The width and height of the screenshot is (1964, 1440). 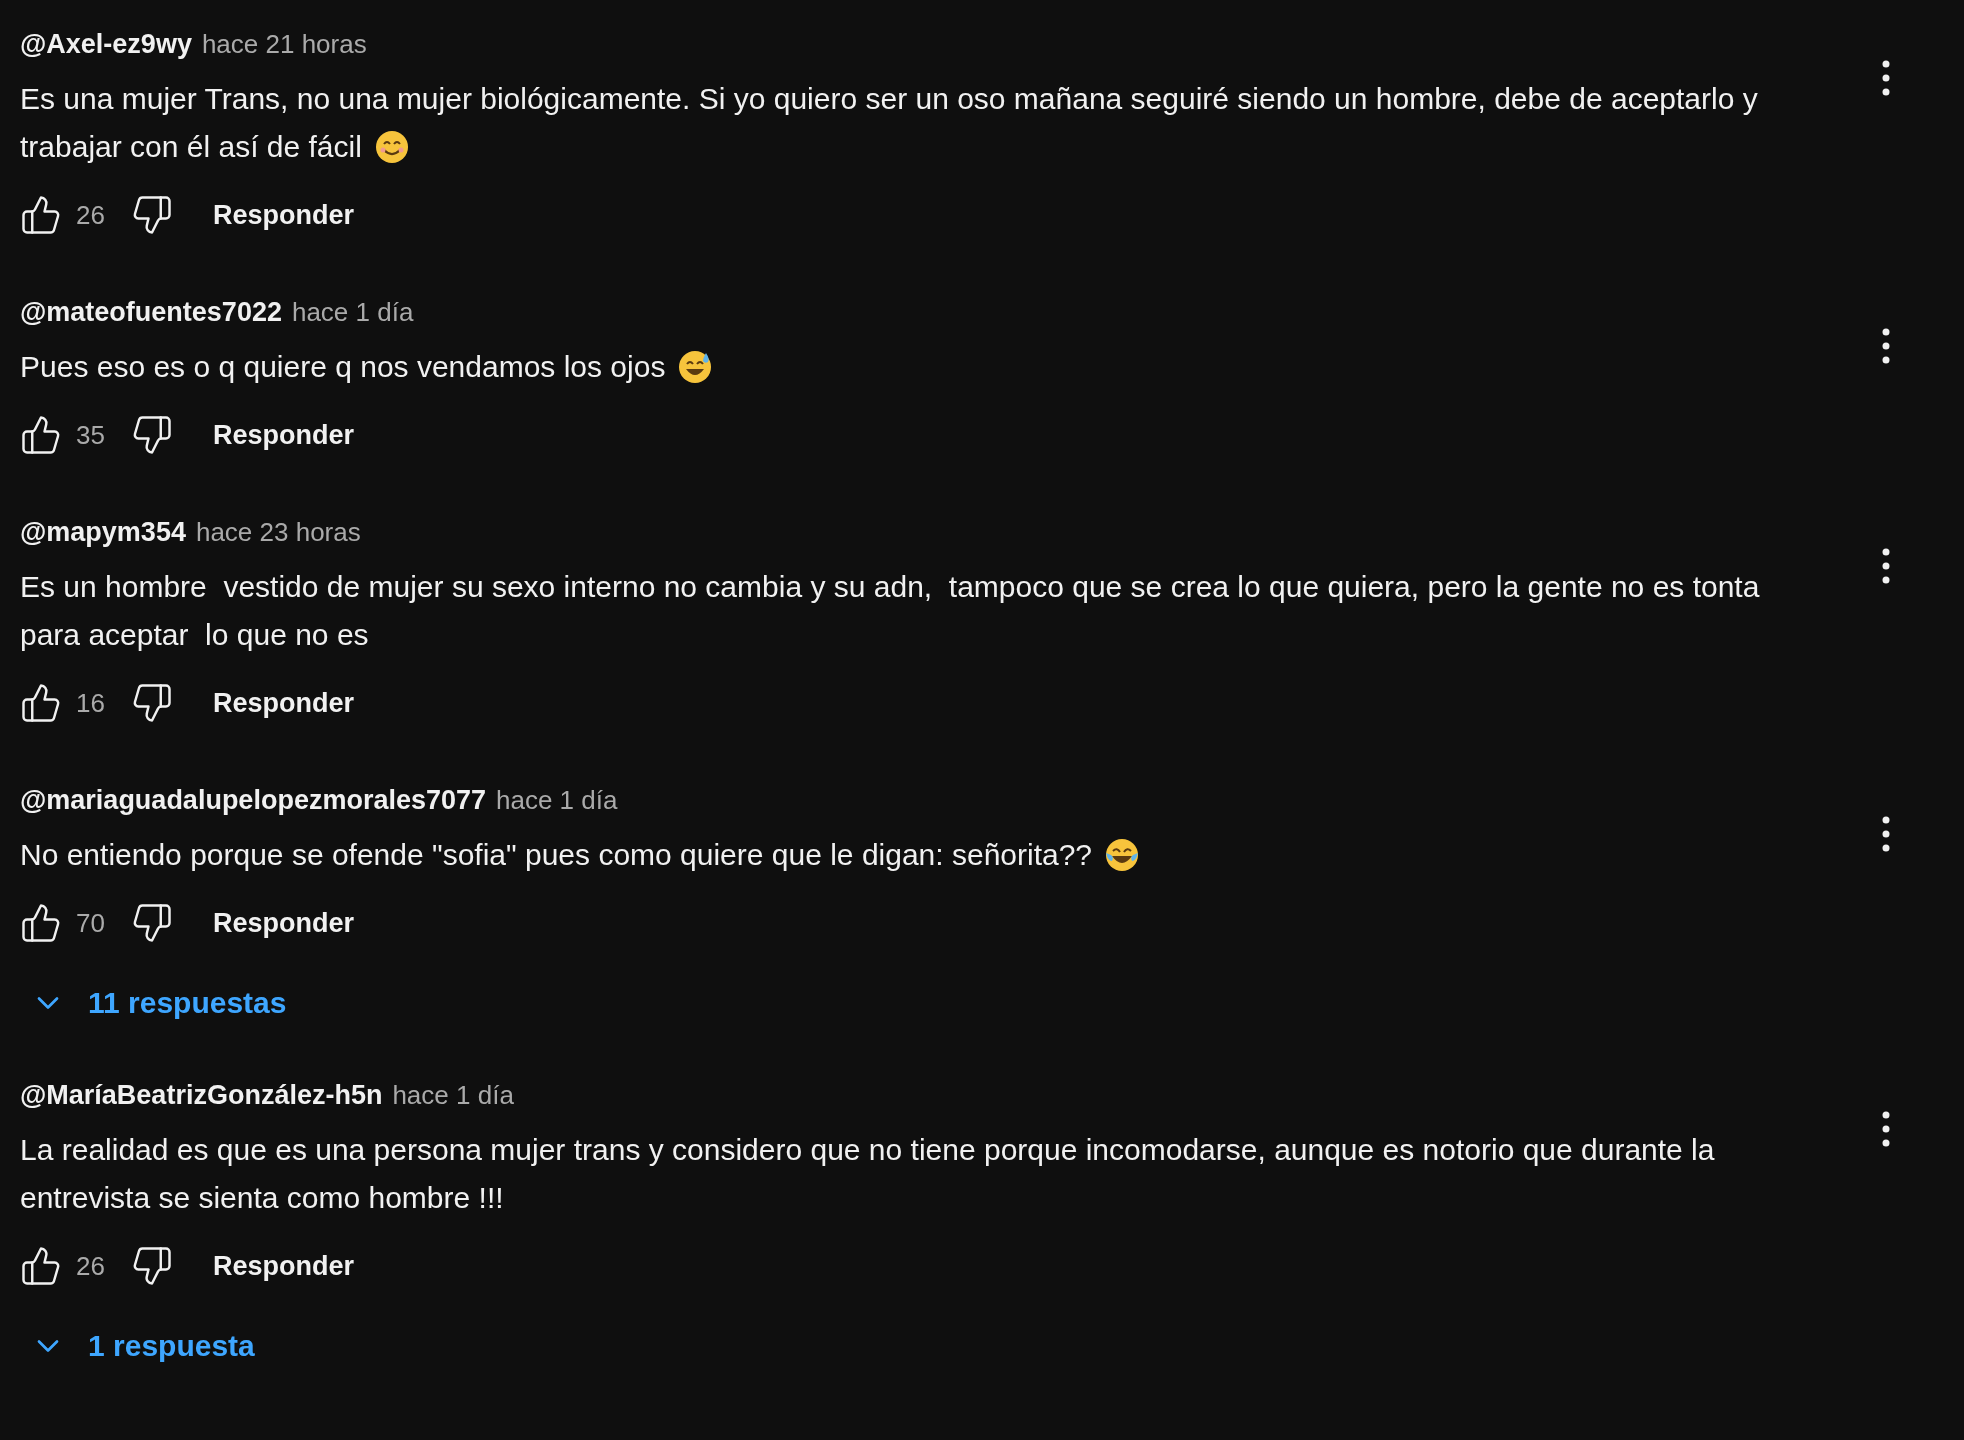 What do you see at coordinates (868, 1174) in the screenshot?
I see `comment-text: La realidad es que es una persona mujer trans y considero que no tiene porque incomodarse, aunque es notorio que durante la entrevista se sienta como hombre !!!` at bounding box center [868, 1174].